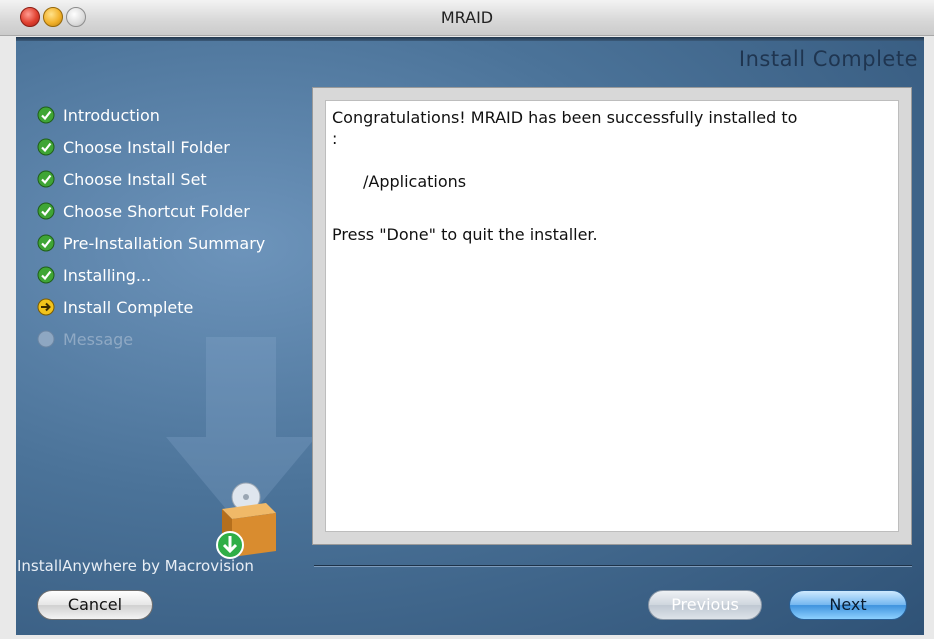  I want to click on title-bar: MRAID, so click(467, 18).